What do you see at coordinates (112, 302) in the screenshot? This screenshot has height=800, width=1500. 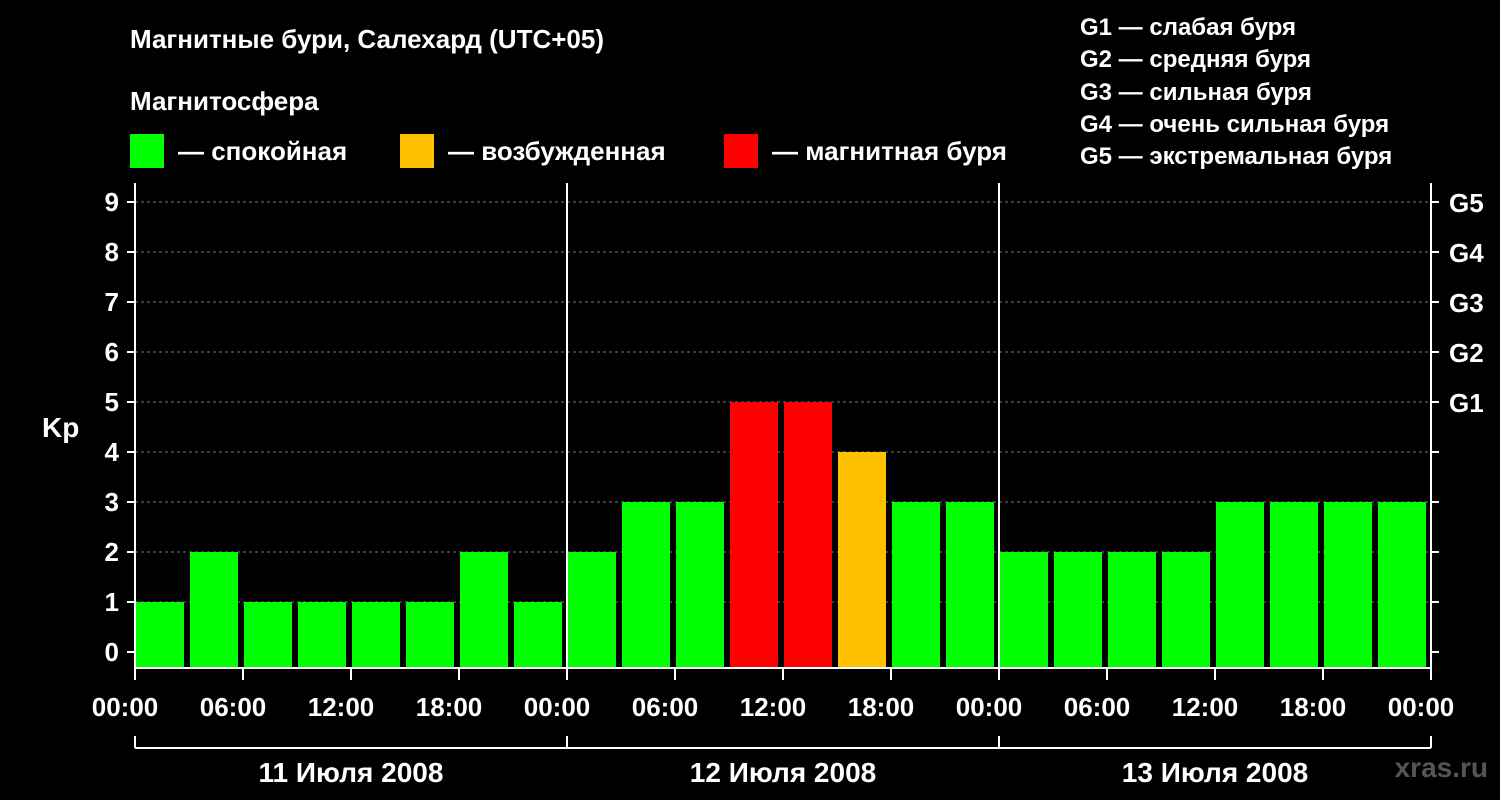 I see `y-tick-label: 7` at bounding box center [112, 302].